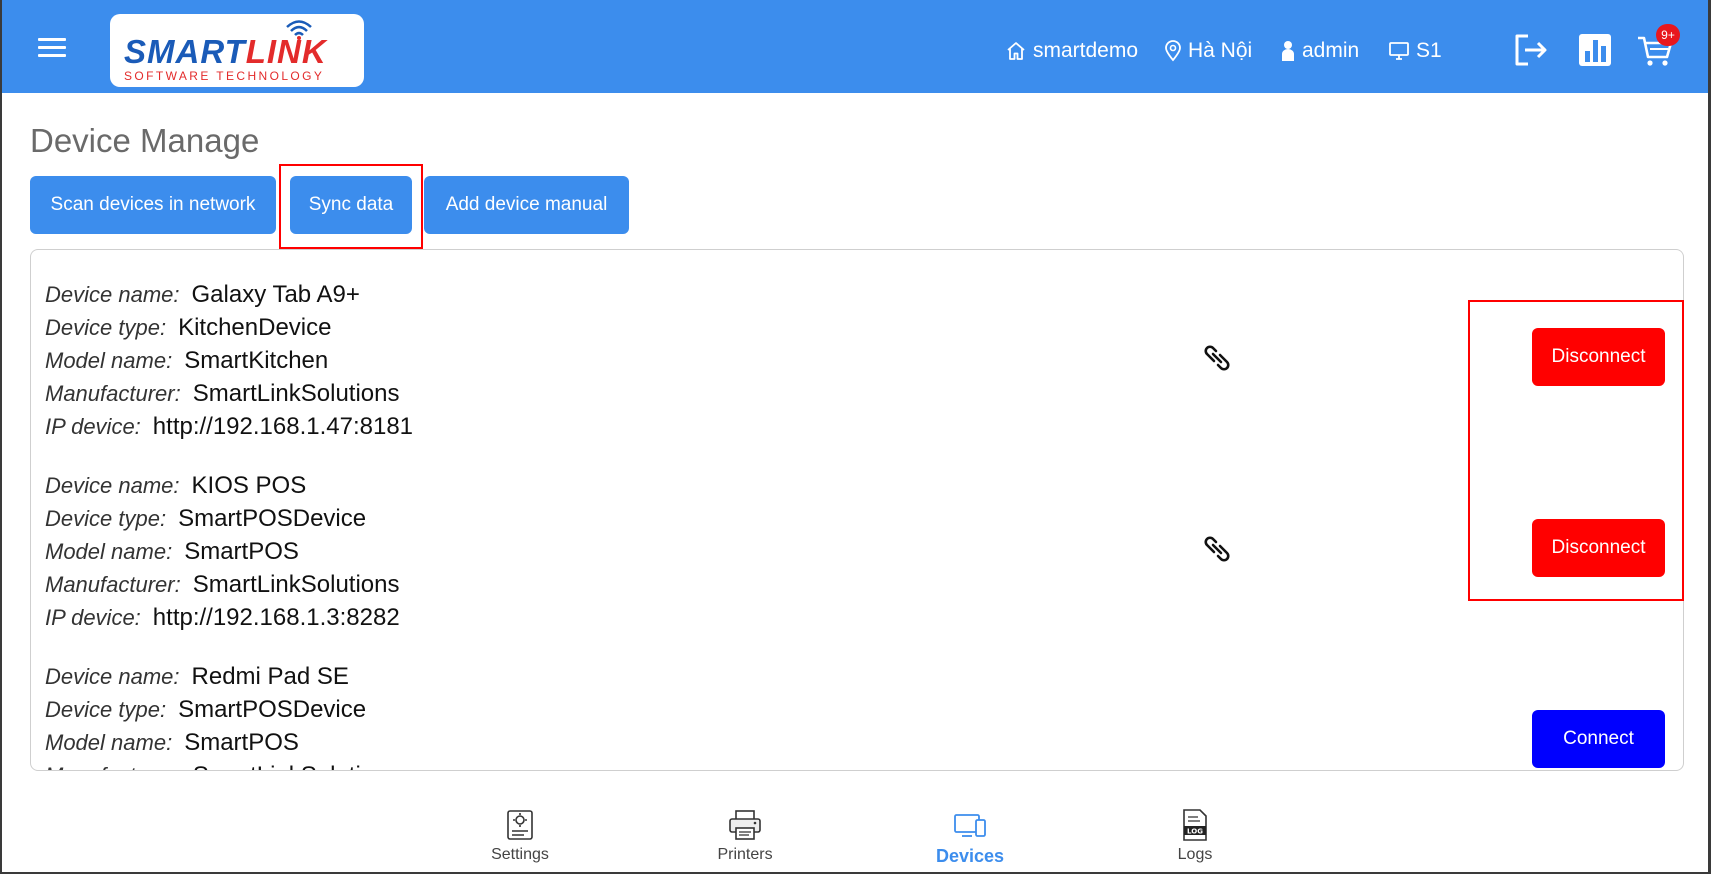 The width and height of the screenshot is (1711, 874). Describe the element at coordinates (224, 76) in the screenshot. I see `logo-subtitle: SOFTWARE TECHNOLOGY` at that location.